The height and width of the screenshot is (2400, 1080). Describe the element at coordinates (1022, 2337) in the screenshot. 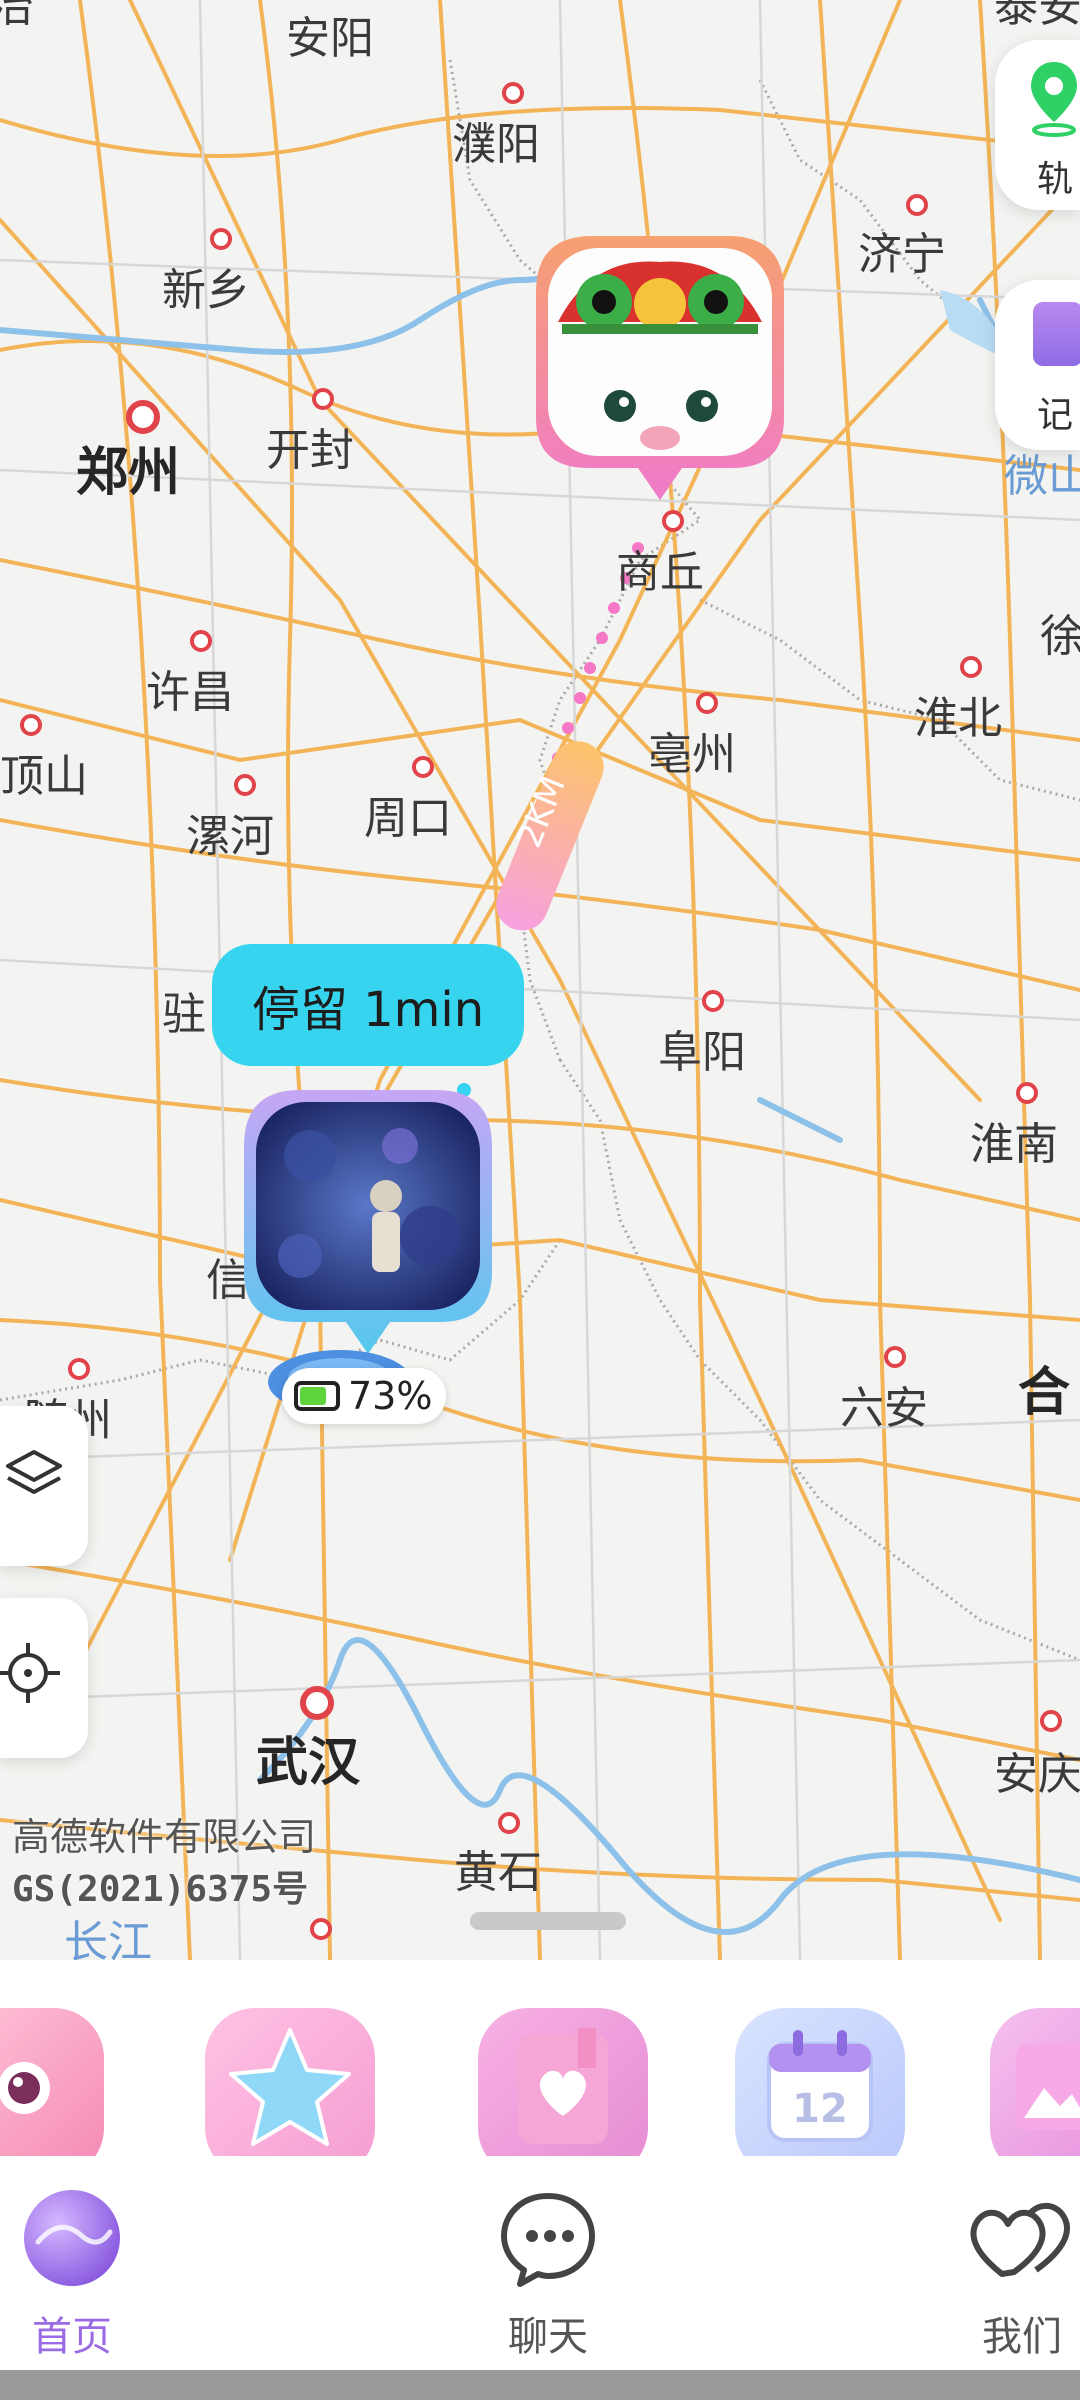

I see `tab-us-label: 我们` at that location.